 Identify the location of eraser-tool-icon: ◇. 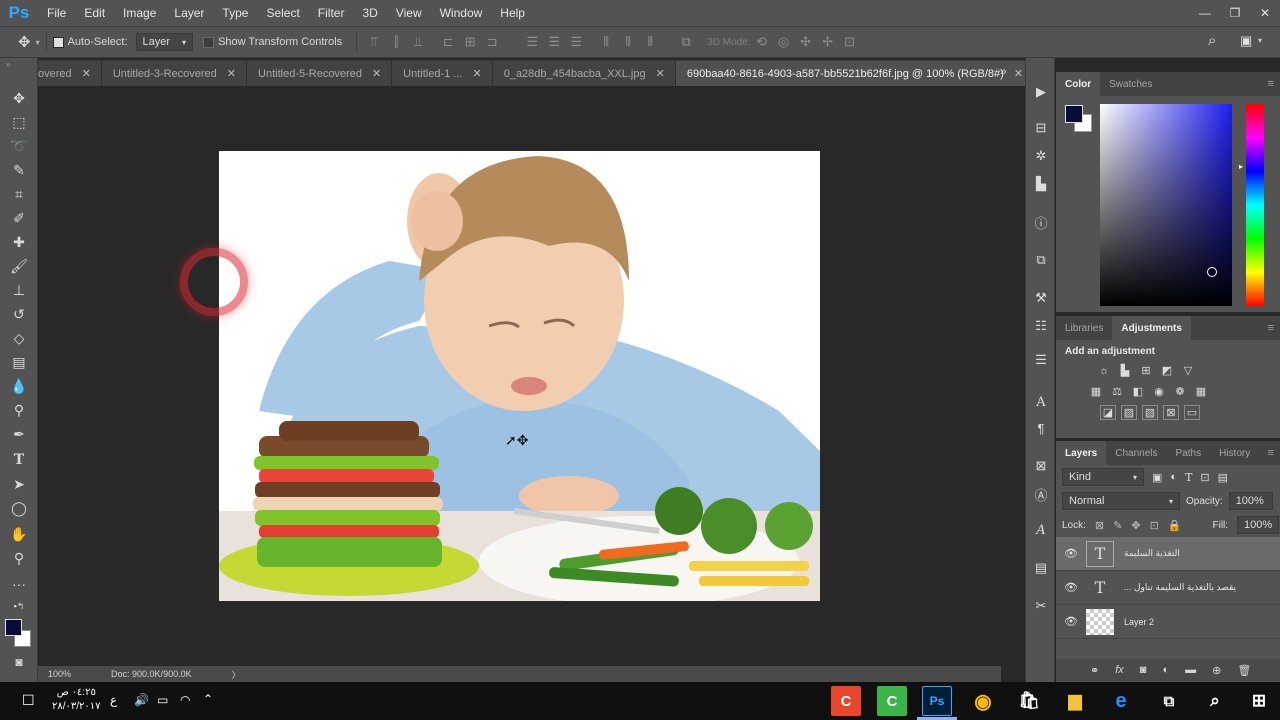
(19, 338).